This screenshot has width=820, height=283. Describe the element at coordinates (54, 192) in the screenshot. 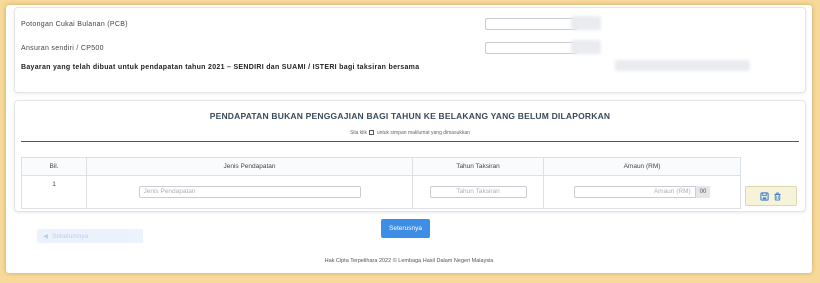

I see `row-bil: 1` at that location.